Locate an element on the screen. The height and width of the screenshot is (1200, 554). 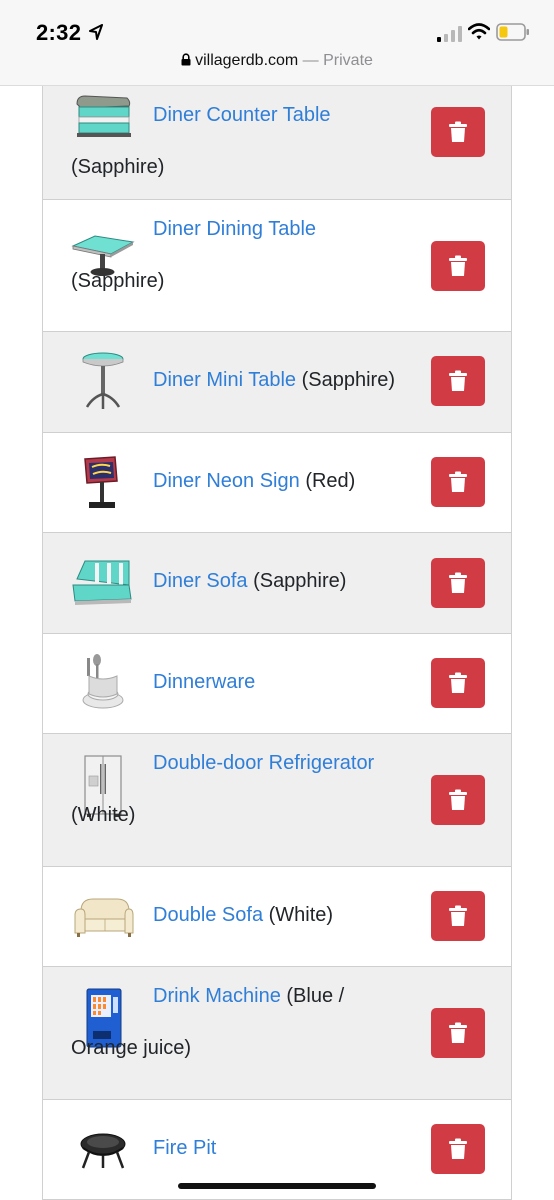
item-link: Double-door Refrigerator is located at coordinates (263, 763).